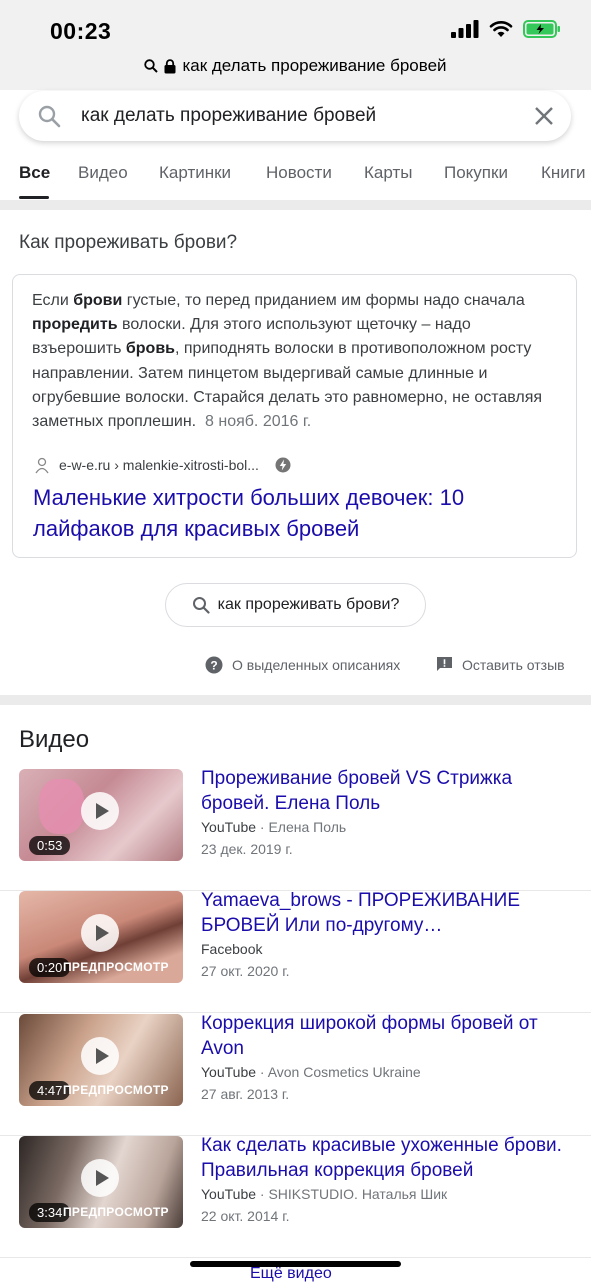 The height and width of the screenshot is (1283, 591). Describe the element at coordinates (308, 604) in the screenshot. I see `related-chip-label: как прореживать брови?` at that location.